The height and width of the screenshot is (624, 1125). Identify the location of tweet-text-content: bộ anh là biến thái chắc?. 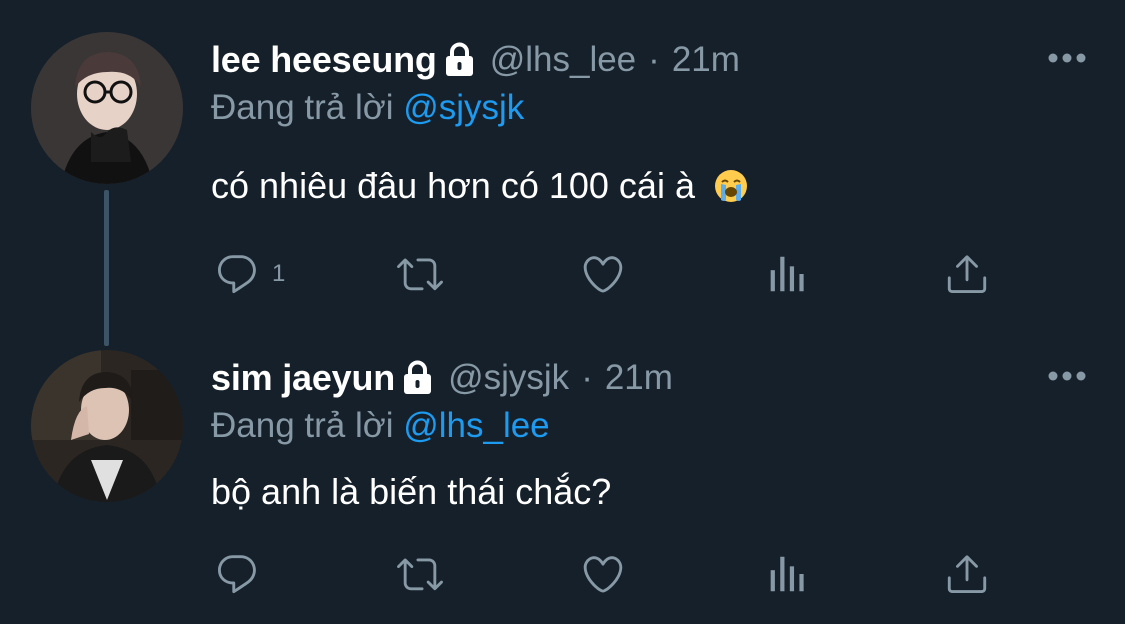
(411, 491).